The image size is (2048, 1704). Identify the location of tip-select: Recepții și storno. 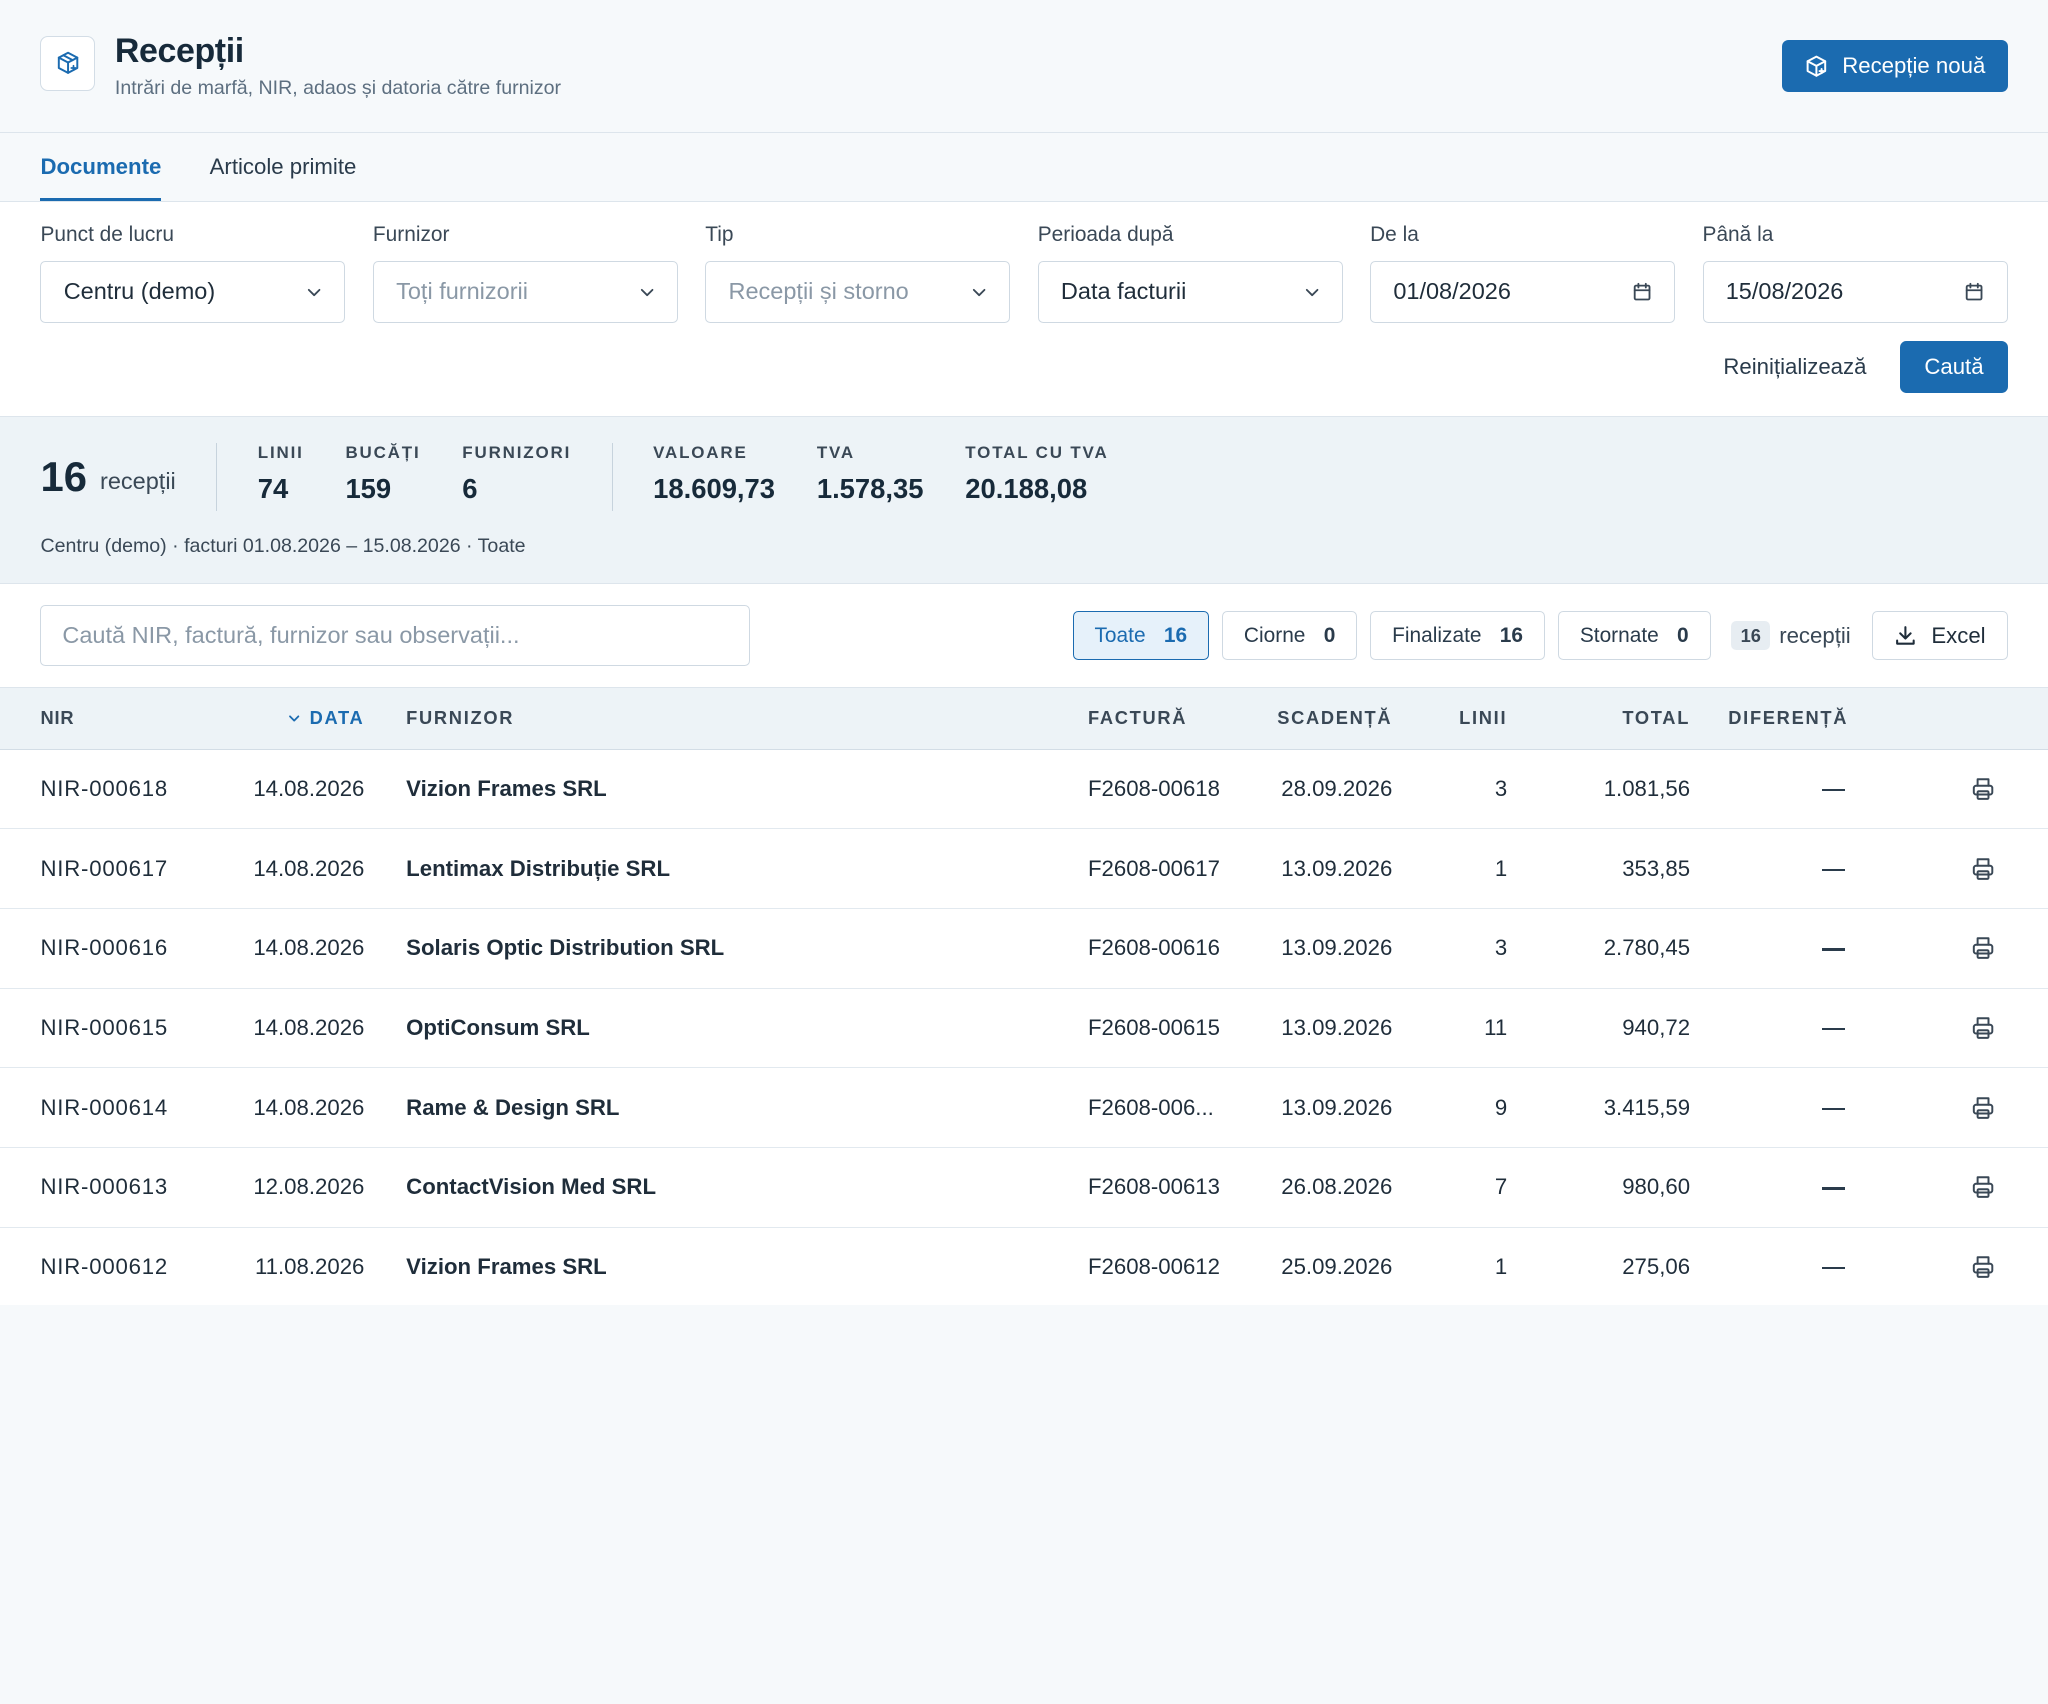
(858, 292).